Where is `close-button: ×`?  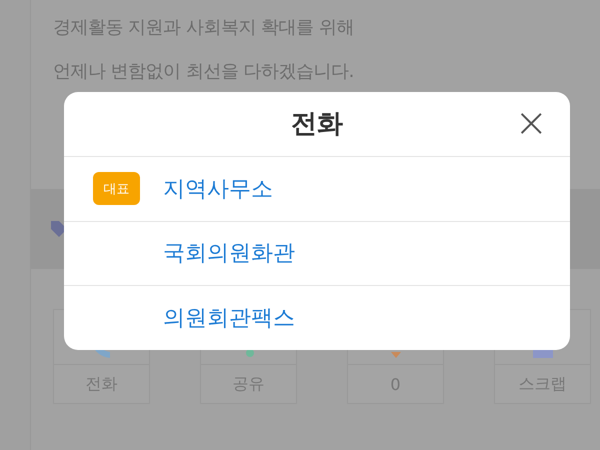 close-button: × is located at coordinates (531, 123).